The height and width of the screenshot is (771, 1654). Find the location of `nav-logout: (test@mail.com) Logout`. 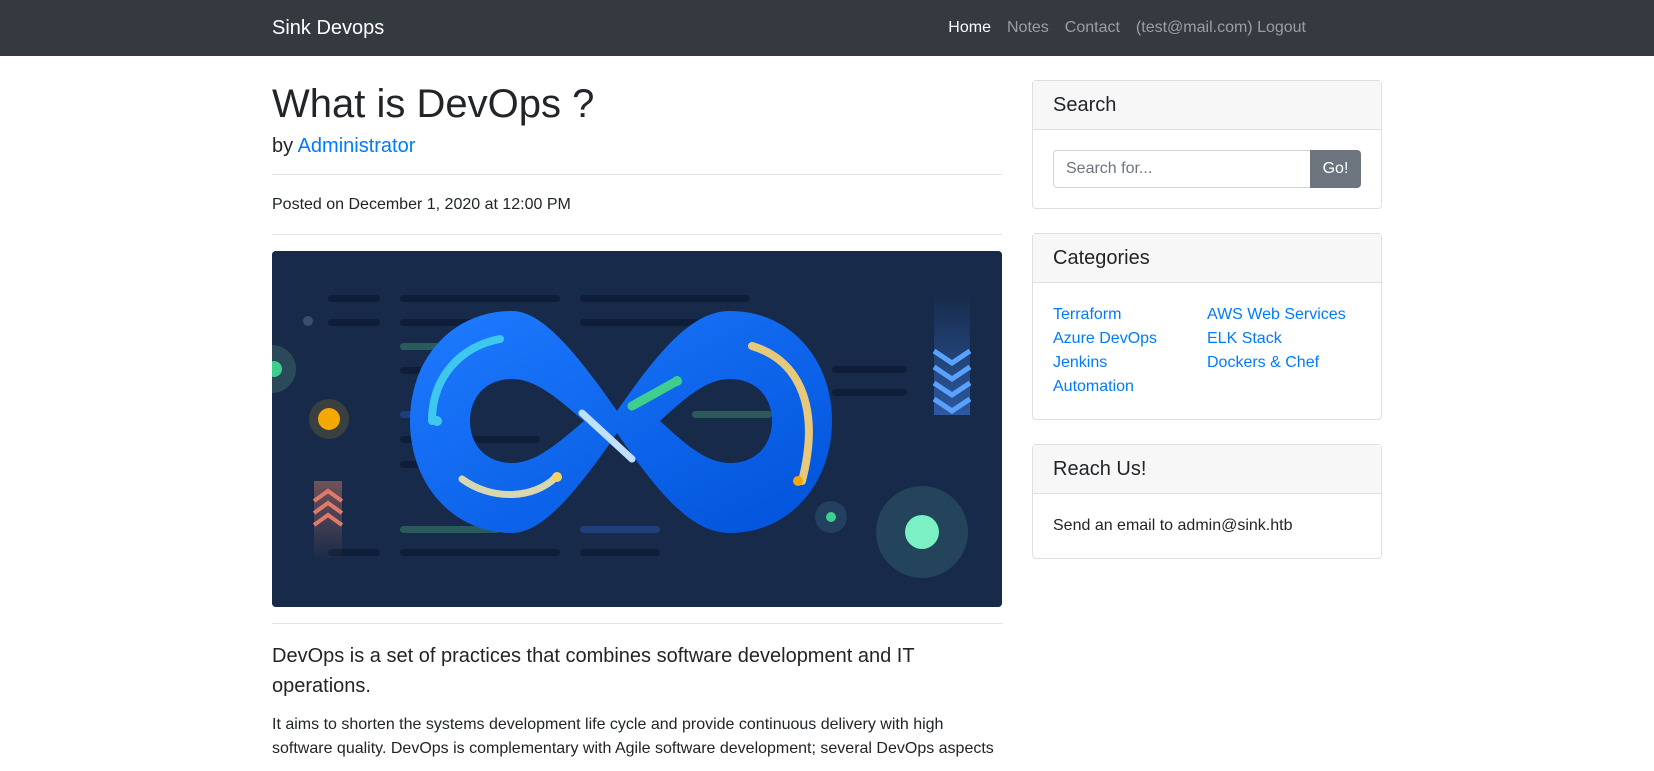

nav-logout: (test@mail.com) Logout is located at coordinates (1221, 28).